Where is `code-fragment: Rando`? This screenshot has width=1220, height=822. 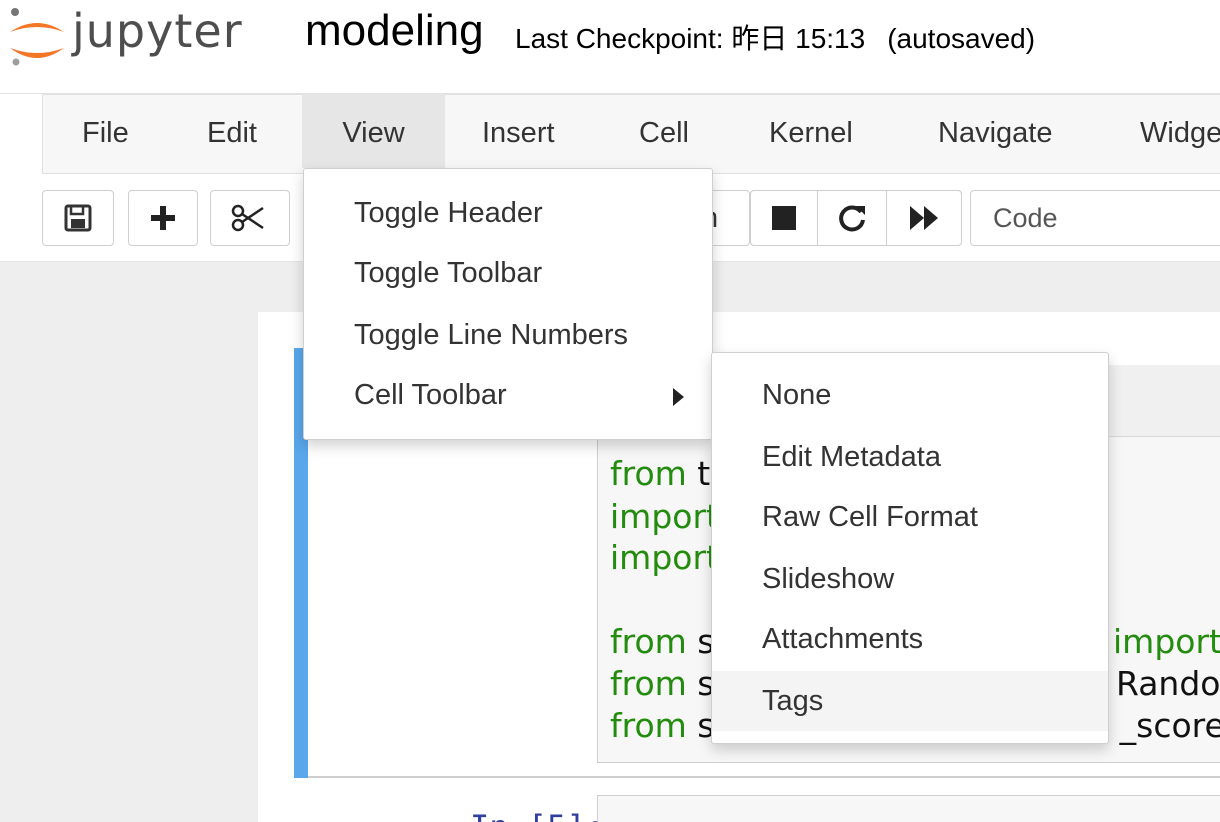
code-fragment: Rando is located at coordinates (1168, 683).